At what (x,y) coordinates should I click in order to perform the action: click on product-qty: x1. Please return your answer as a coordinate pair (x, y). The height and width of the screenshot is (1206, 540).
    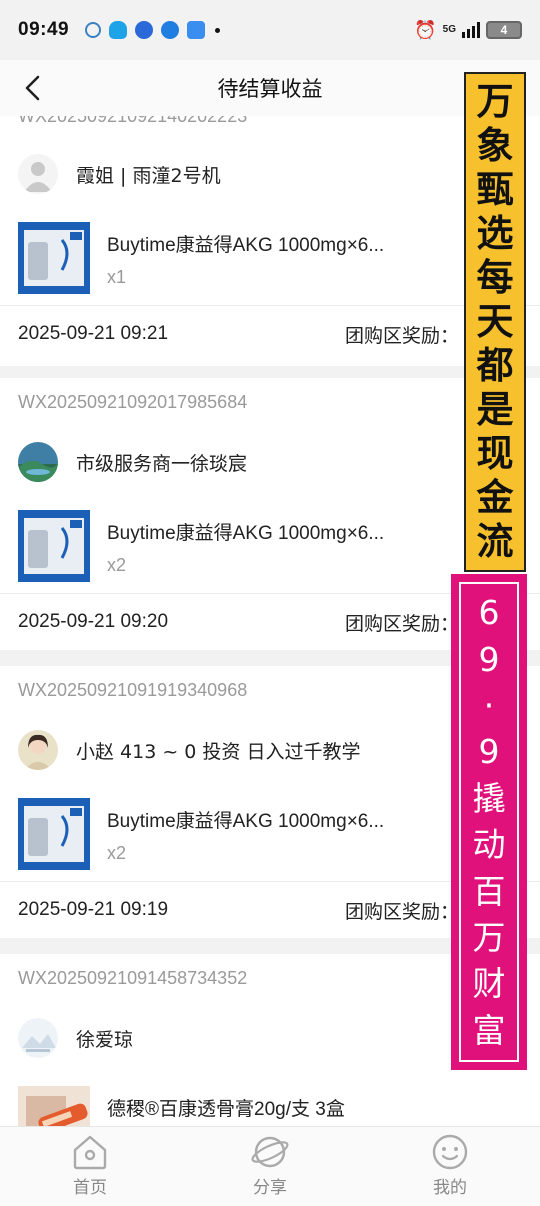
    Looking at the image, I should click on (117, 277).